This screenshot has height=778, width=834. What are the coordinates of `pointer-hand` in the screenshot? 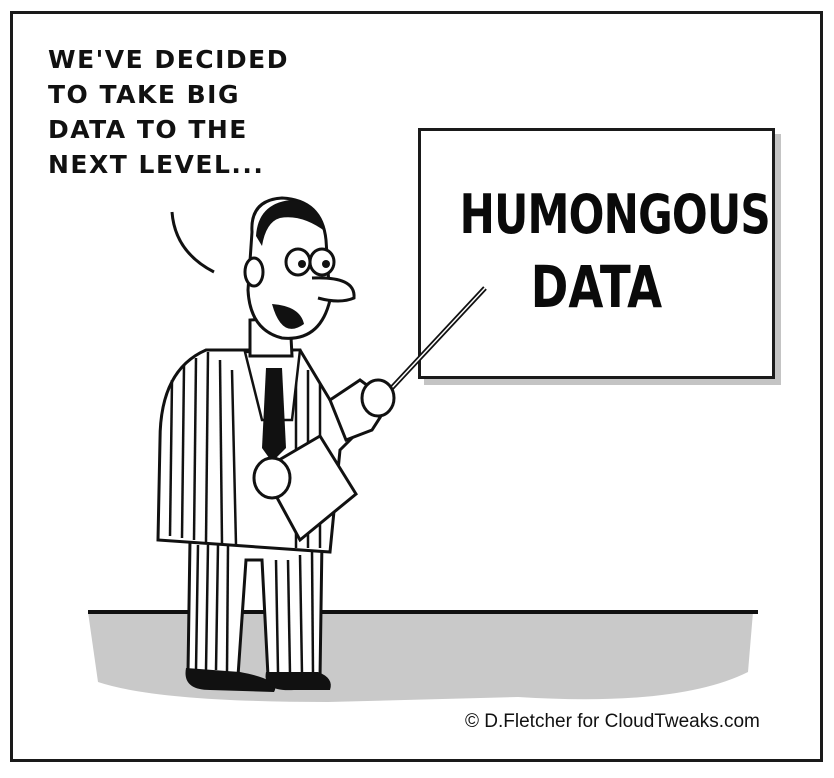 It's located at (378, 398).